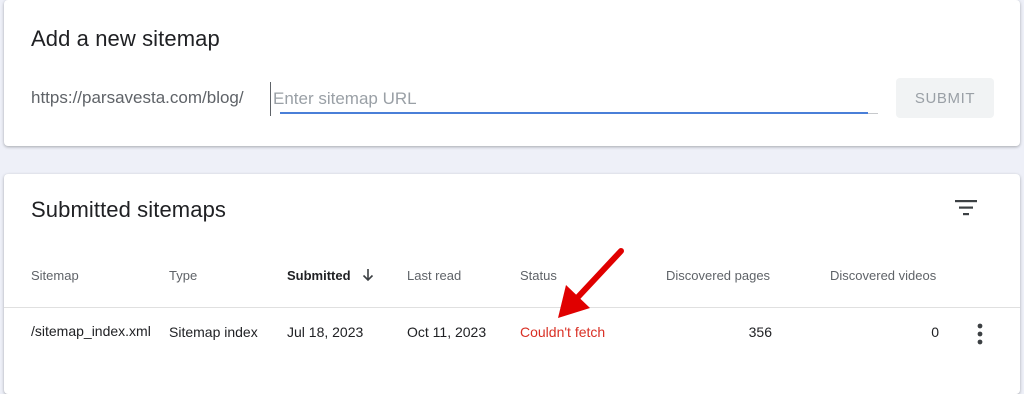 The width and height of the screenshot is (1024, 394). What do you see at coordinates (883, 275) in the screenshot?
I see `column-header-discovered-videos: Discovered videos` at bounding box center [883, 275].